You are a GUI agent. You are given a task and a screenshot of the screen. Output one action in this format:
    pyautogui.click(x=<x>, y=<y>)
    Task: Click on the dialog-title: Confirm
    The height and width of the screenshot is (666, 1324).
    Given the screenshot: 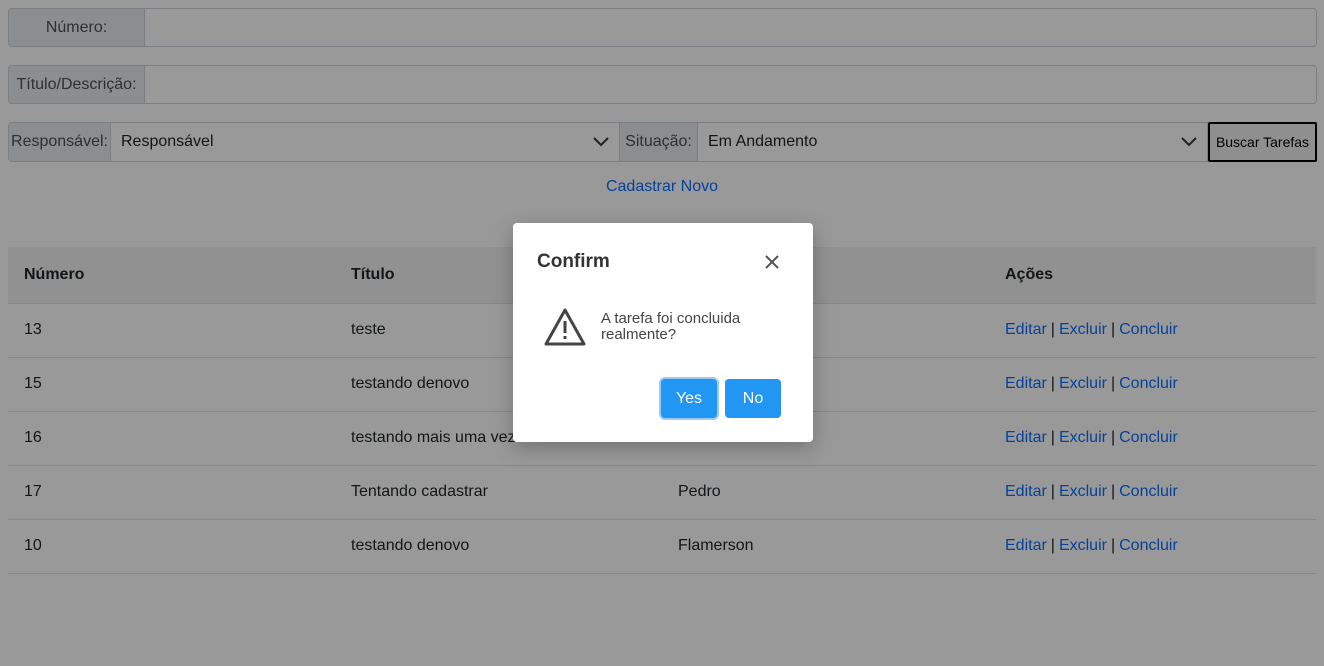 What is the action you would take?
    pyautogui.click(x=573, y=261)
    